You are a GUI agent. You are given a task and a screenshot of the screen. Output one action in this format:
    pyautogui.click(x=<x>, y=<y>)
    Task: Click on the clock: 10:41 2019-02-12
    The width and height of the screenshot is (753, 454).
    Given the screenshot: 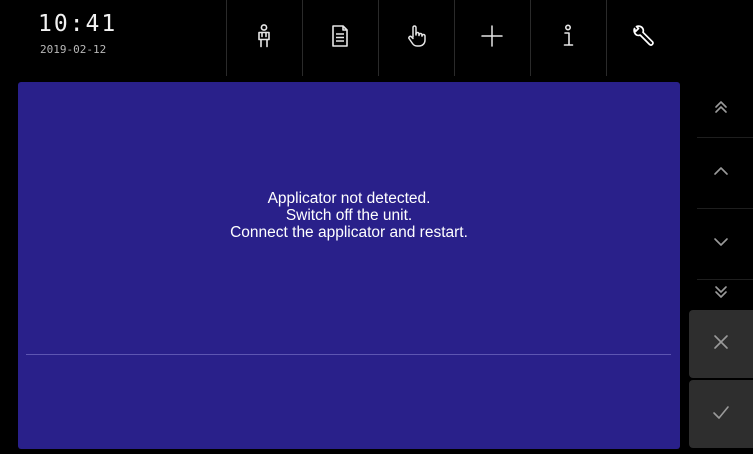 What is the action you would take?
    pyautogui.click(x=122, y=40)
    